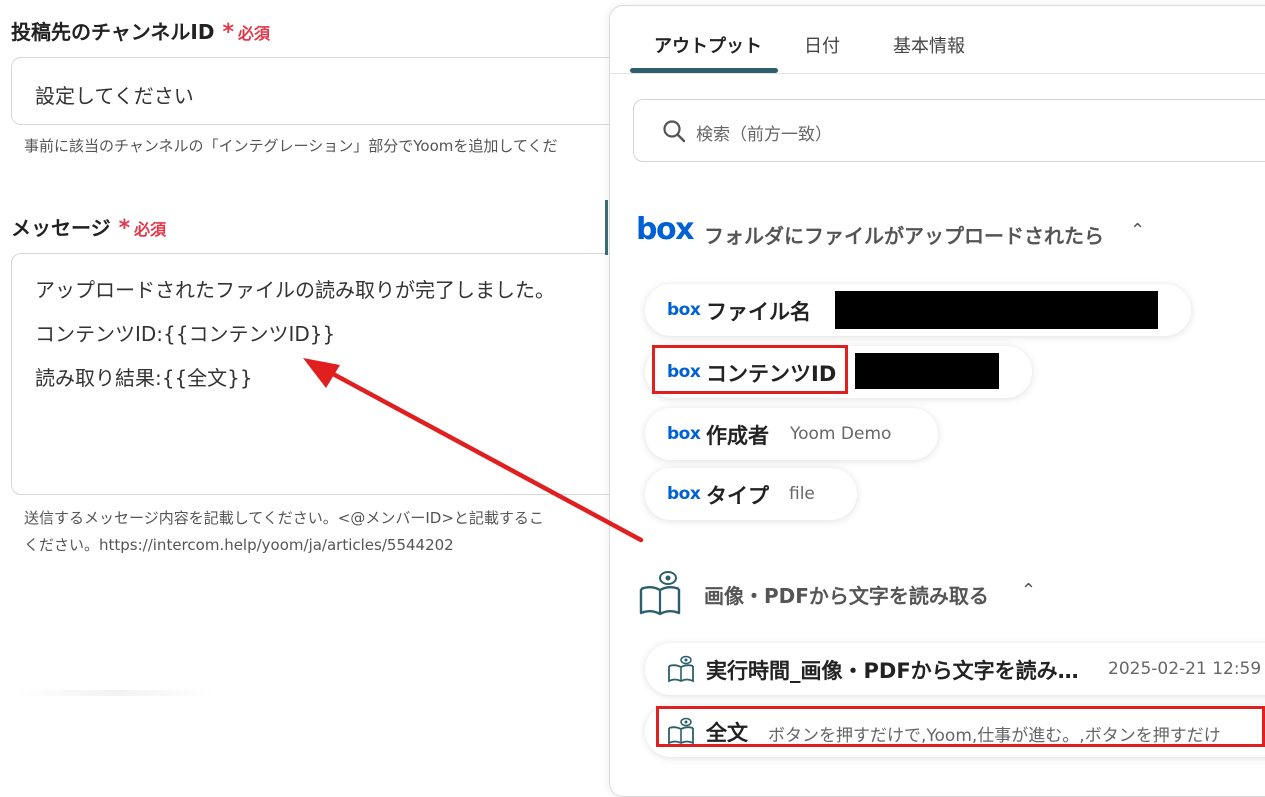 This screenshot has height=797, width=1265. What do you see at coordinates (473, 450) in the screenshot?
I see `annotation-arrow` at bounding box center [473, 450].